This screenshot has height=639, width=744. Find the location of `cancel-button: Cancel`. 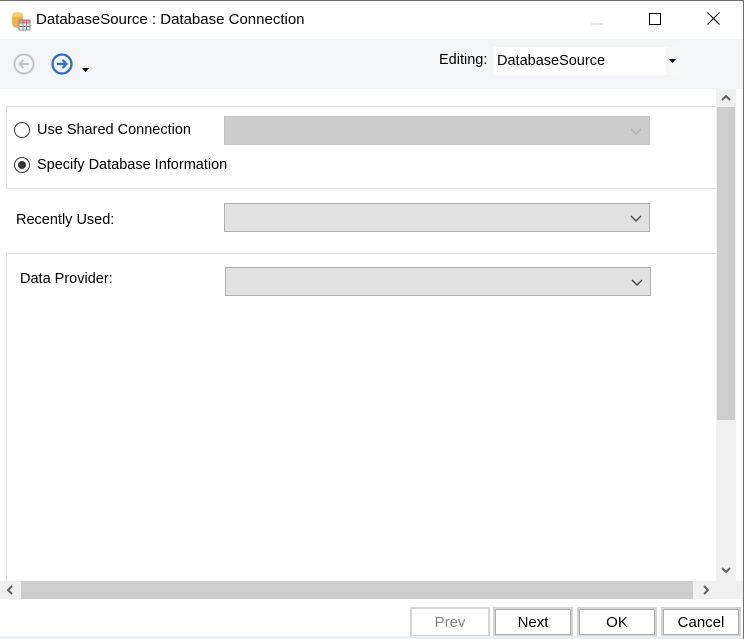

cancel-button: Cancel is located at coordinates (701, 622).